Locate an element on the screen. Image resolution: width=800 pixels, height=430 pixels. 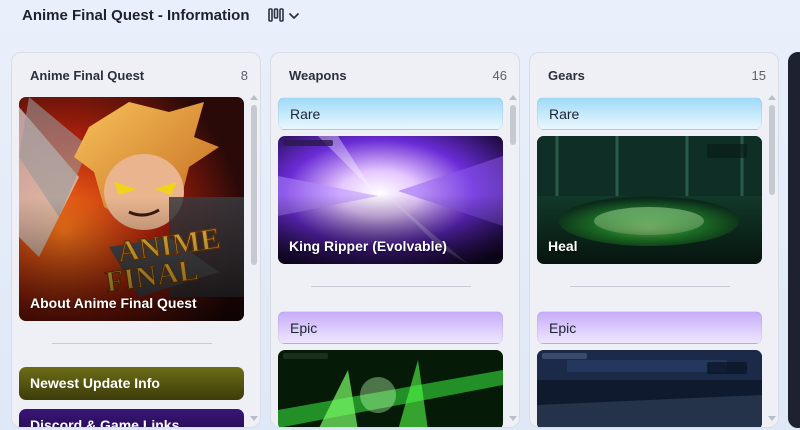
column-title: Weapons is located at coordinates (318, 75).